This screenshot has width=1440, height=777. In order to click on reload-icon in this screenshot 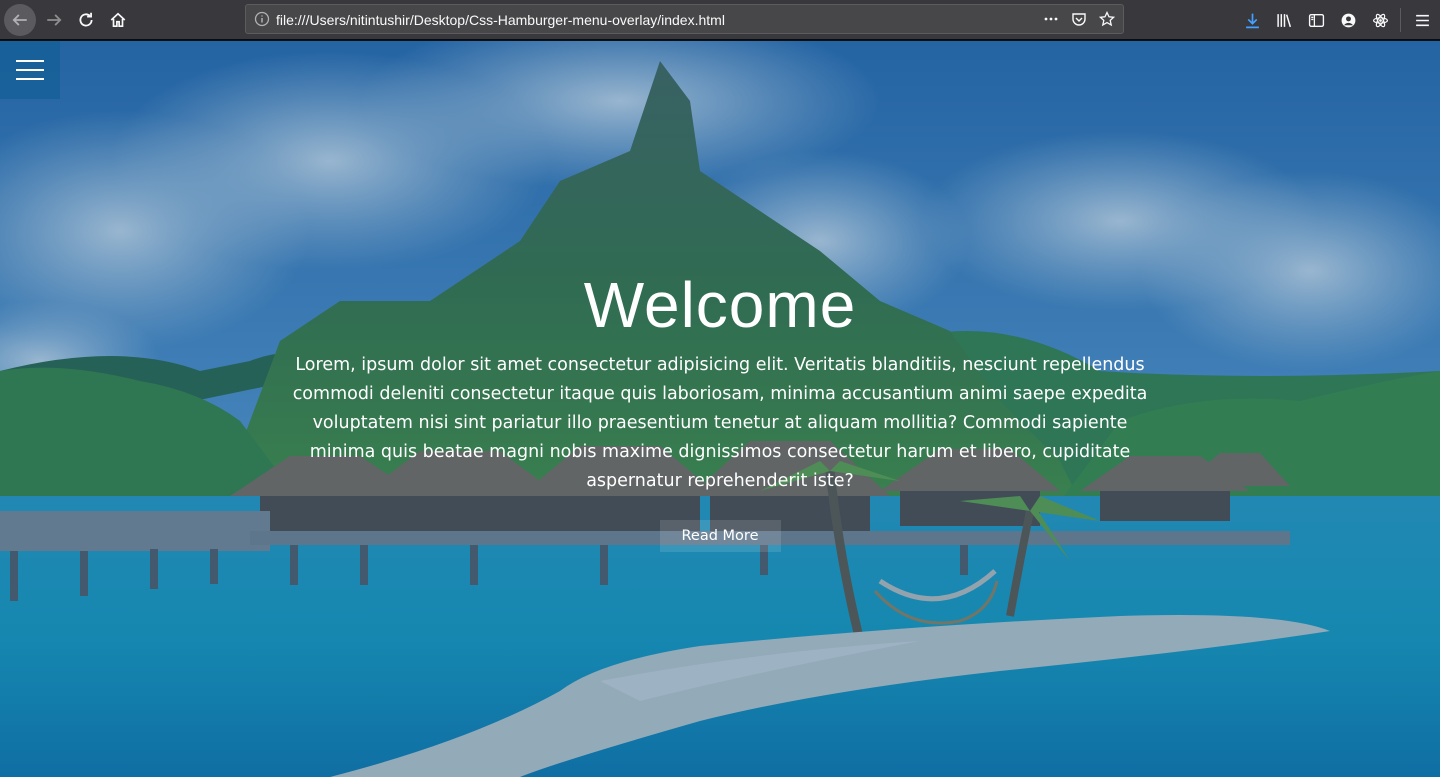, I will do `click(86, 19)`.